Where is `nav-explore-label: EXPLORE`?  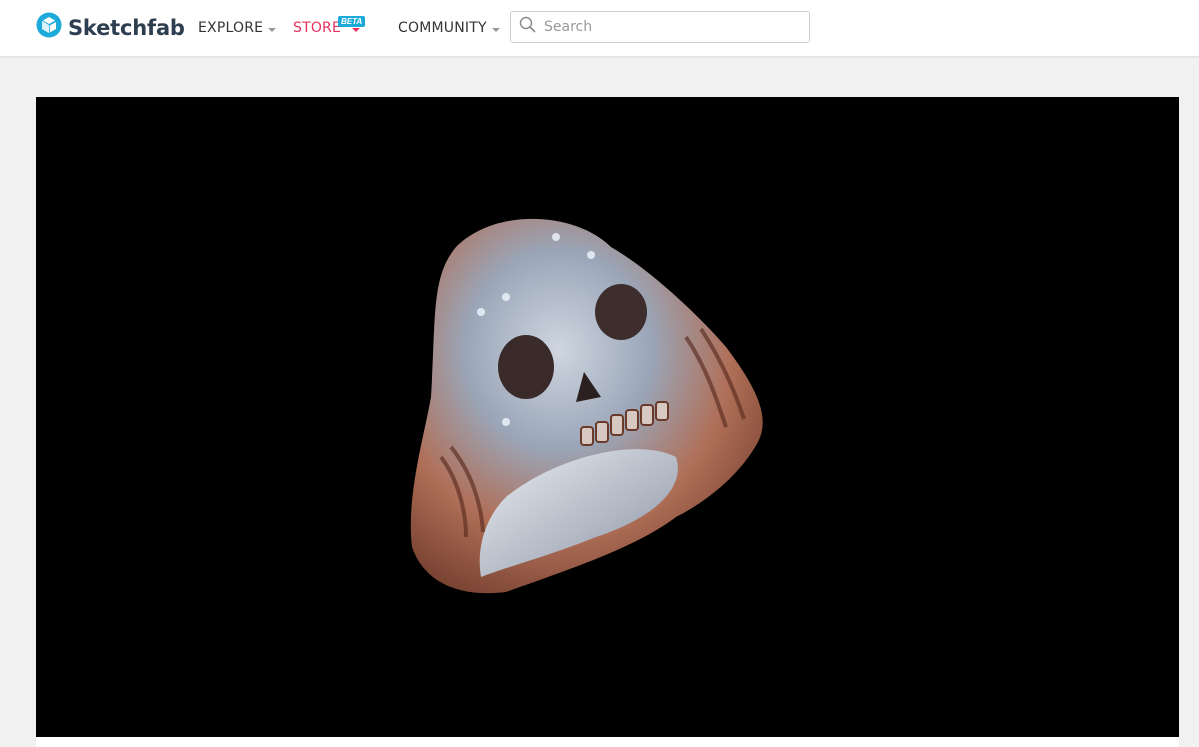 nav-explore-label: EXPLORE is located at coordinates (231, 28).